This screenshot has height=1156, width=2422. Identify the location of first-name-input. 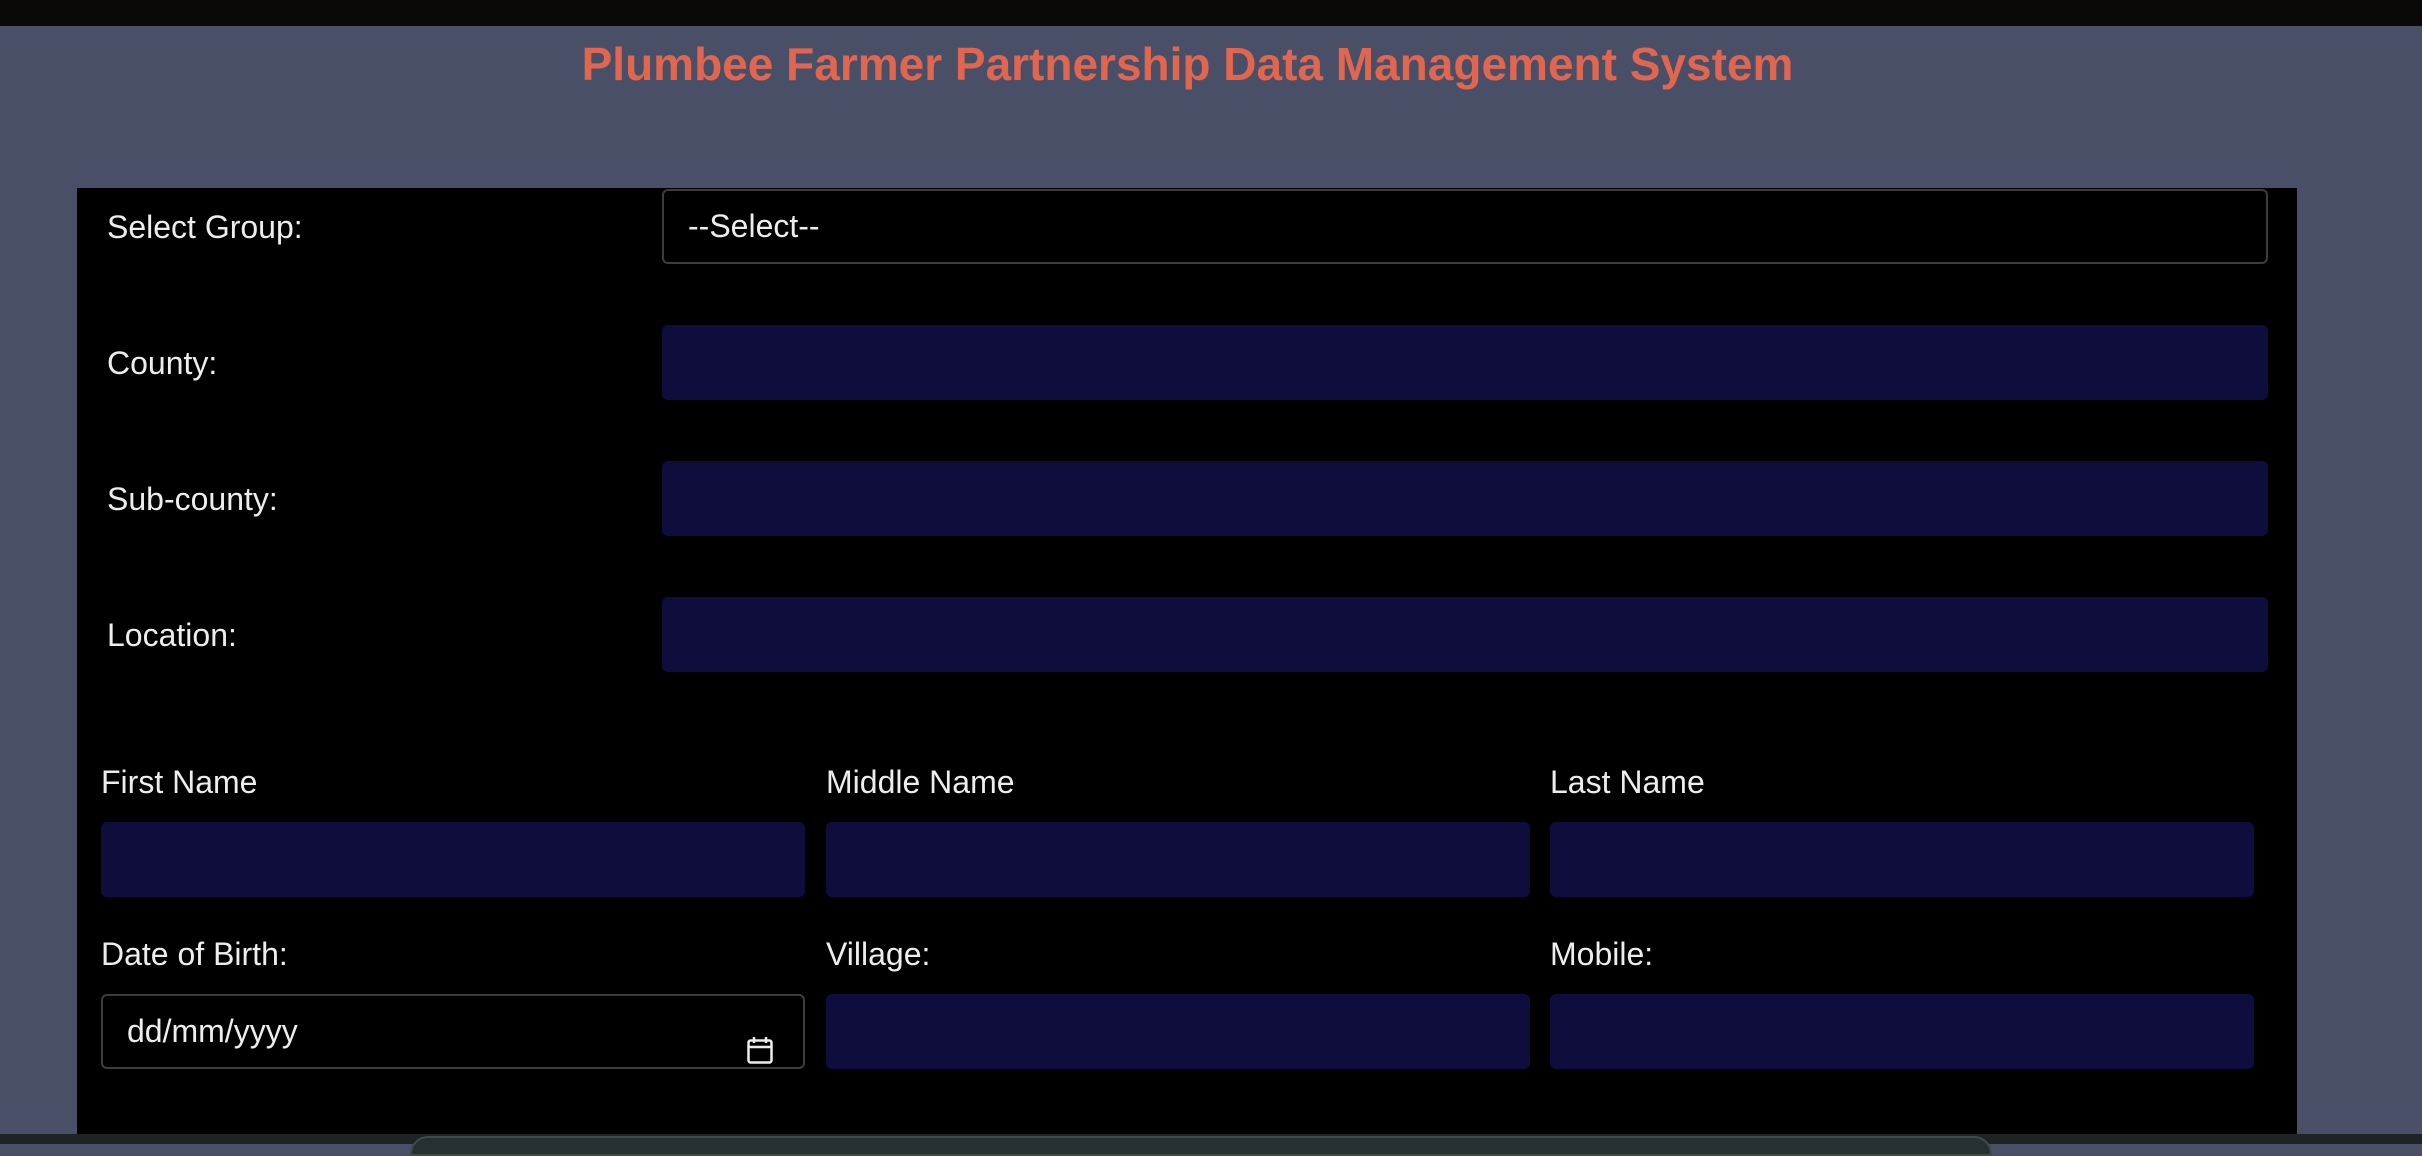
(453, 859).